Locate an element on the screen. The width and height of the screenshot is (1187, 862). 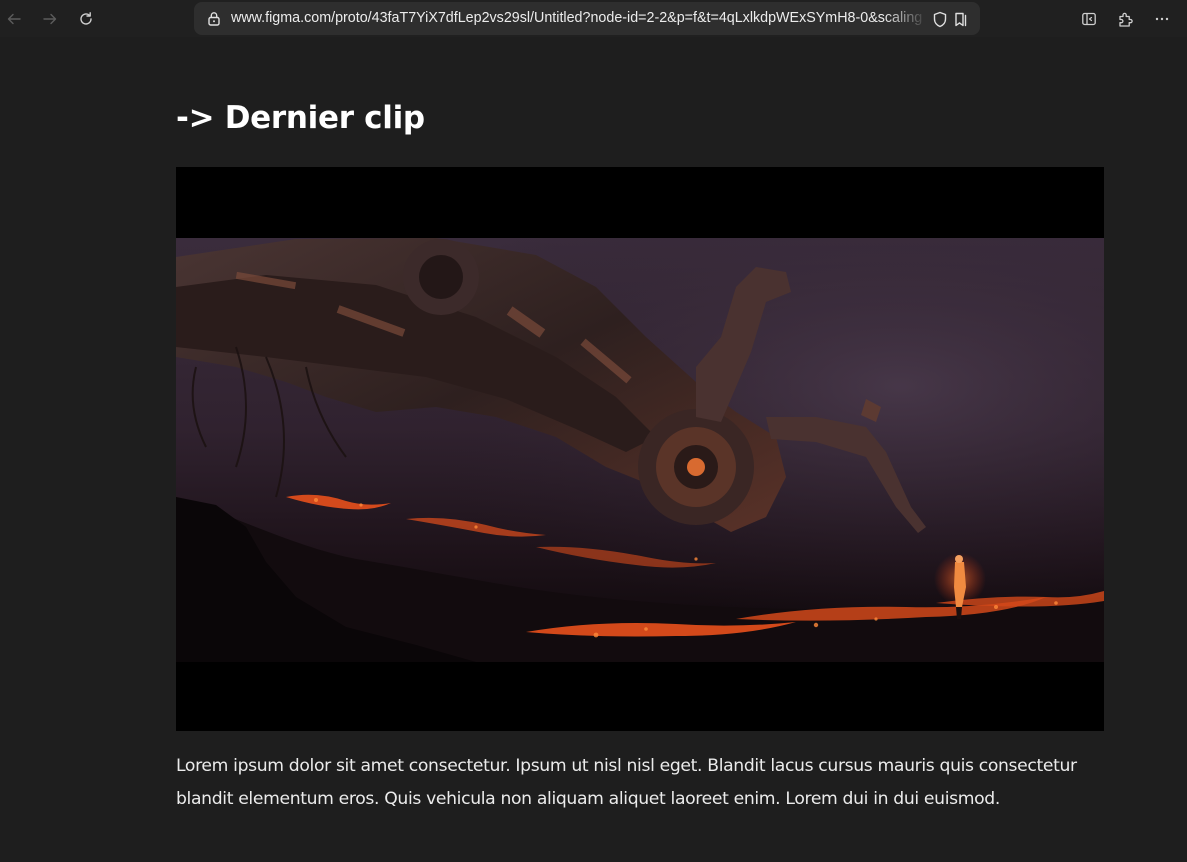
arrow-left-icon is located at coordinates (14, 19).